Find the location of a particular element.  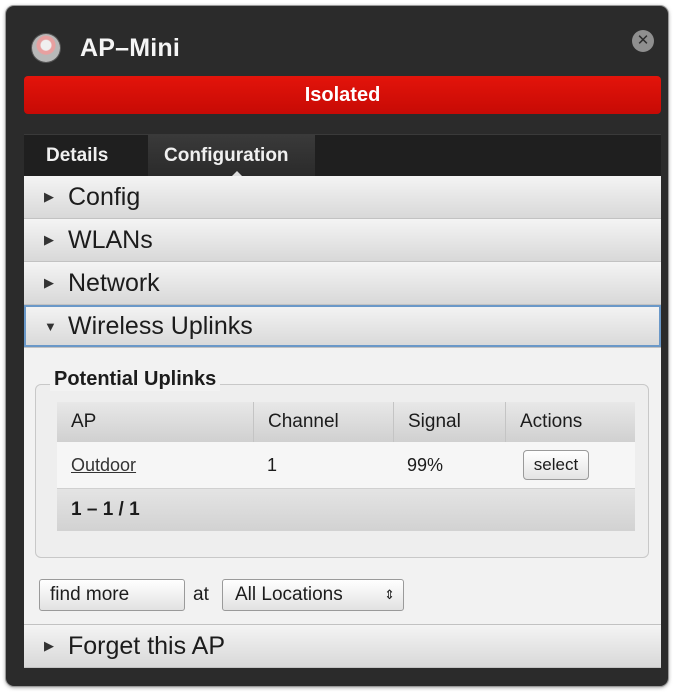

location-select: All Locations ⇕ is located at coordinates (313, 595).